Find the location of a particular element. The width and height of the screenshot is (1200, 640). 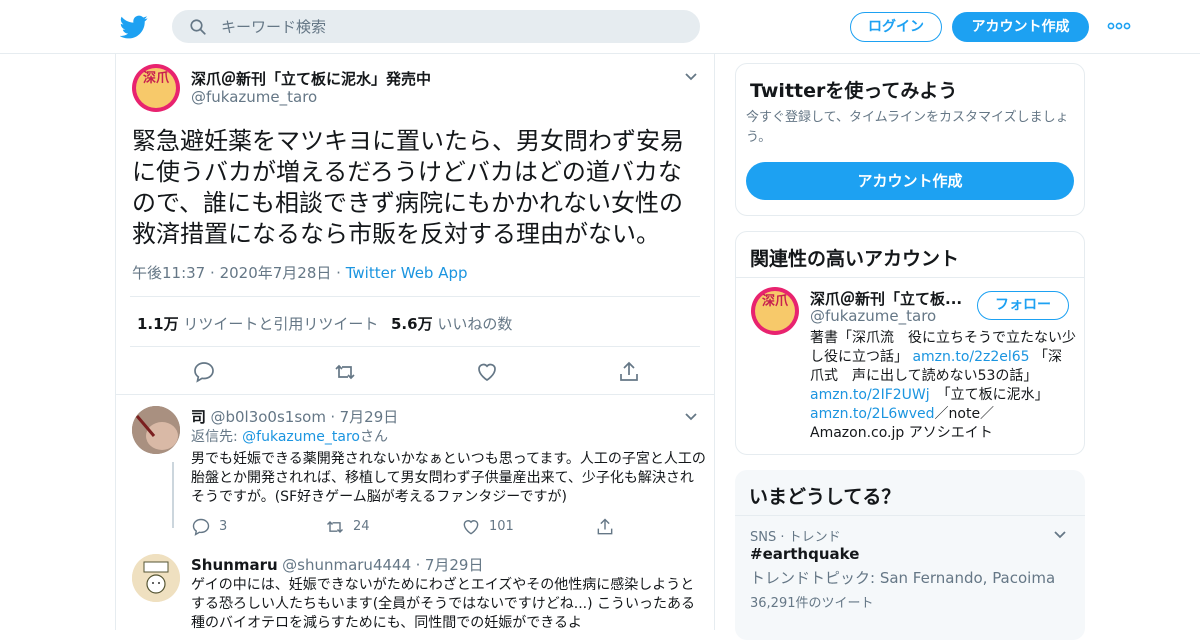

reply-author-handle: @shunmaru4444 is located at coordinates (346, 565).